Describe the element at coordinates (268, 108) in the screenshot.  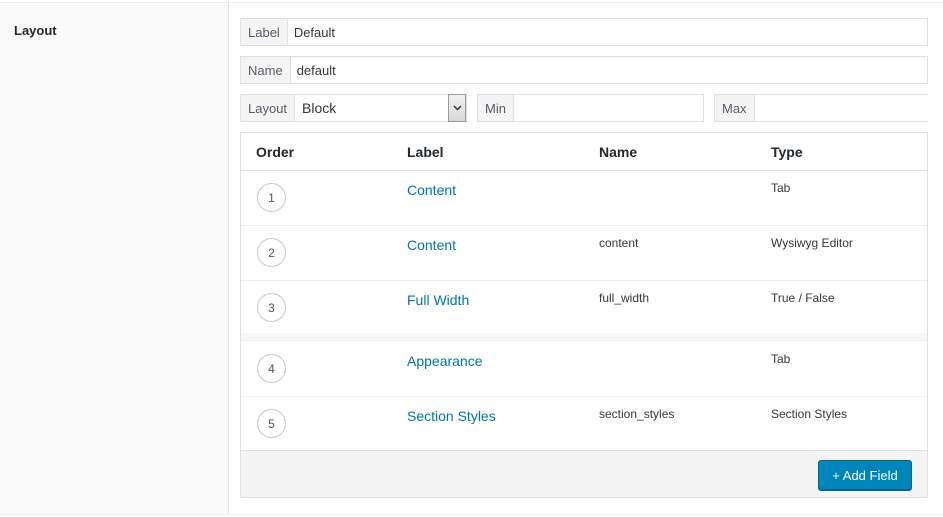
I see `layout-field-prepend: Layout` at that location.